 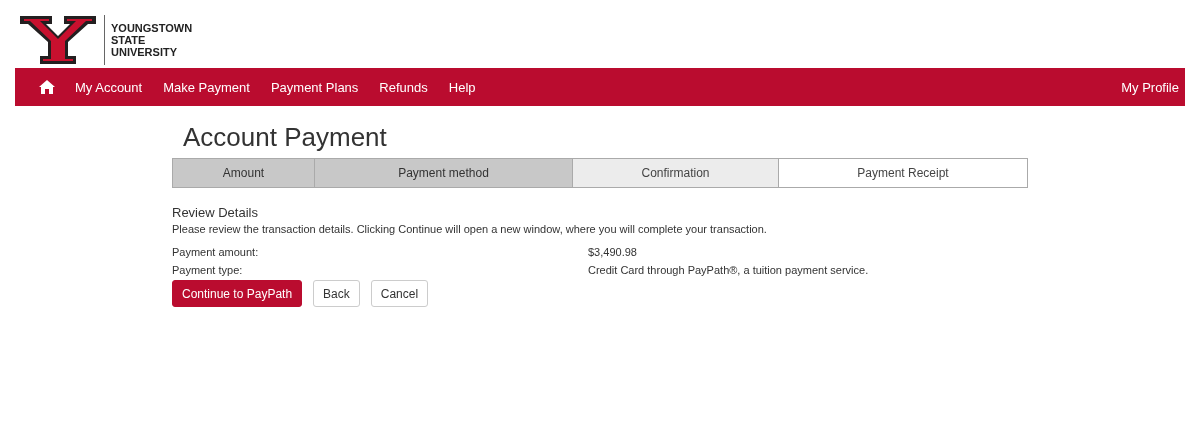 What do you see at coordinates (58, 40) in the screenshot?
I see `university-logo-icon` at bounding box center [58, 40].